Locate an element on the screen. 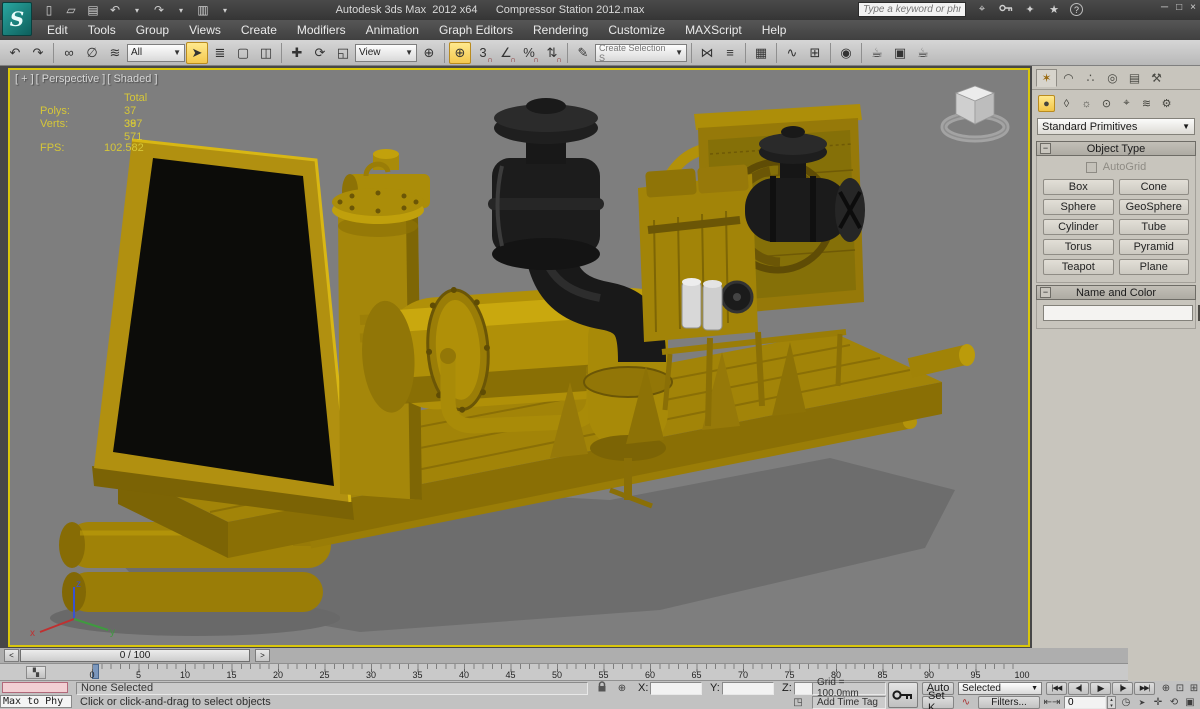  go-to-end-button: ▶▶| is located at coordinates (1144, 688).